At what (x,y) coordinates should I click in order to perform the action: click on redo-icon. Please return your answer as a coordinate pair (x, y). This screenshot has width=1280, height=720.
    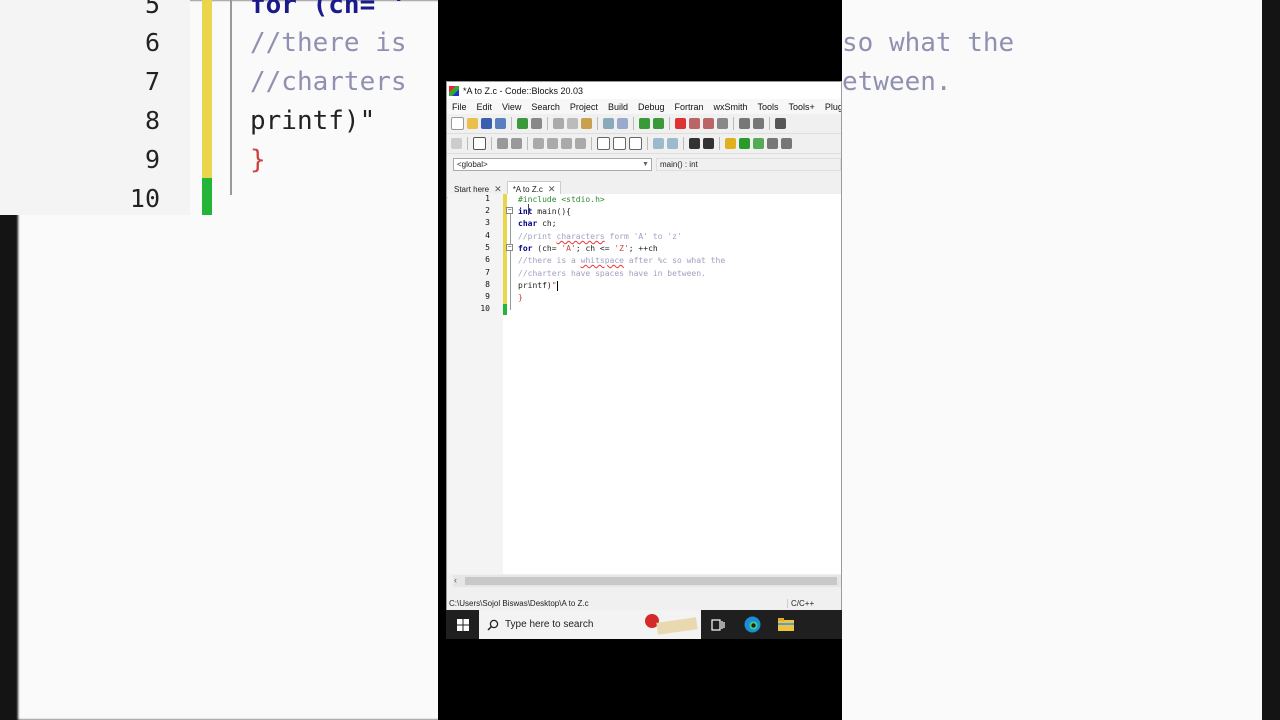
    Looking at the image, I should click on (536, 123).